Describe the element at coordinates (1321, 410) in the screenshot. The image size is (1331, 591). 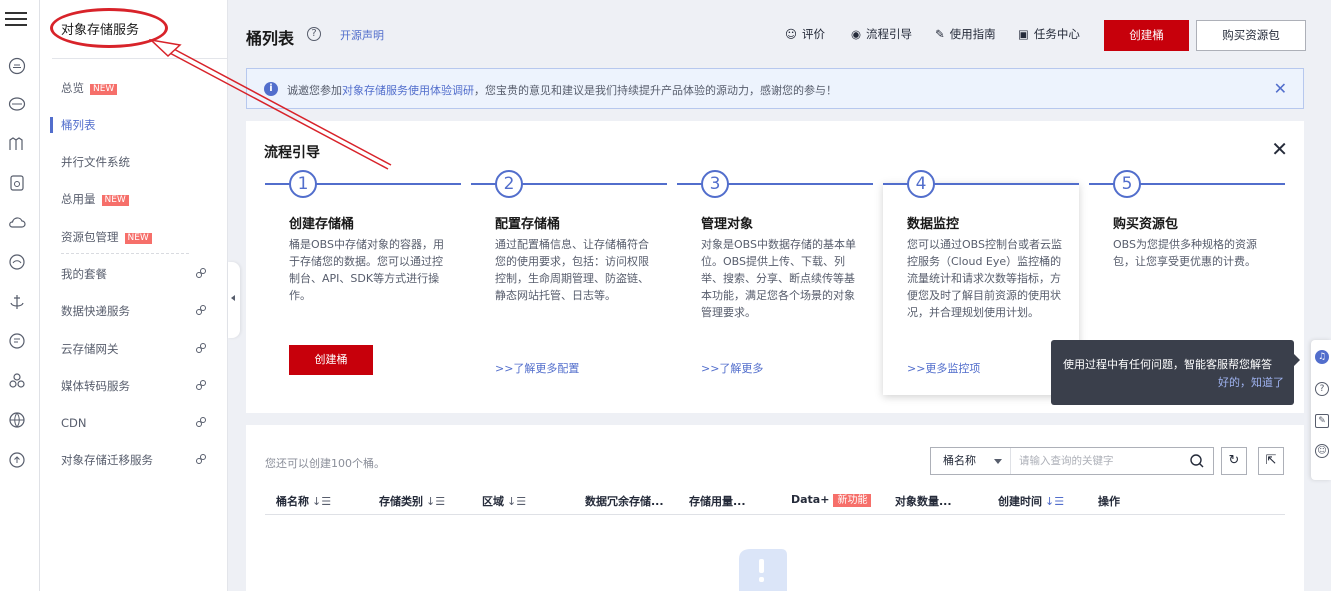
I see `floating-toolbar: ♫ ? ✎ ☺` at that location.